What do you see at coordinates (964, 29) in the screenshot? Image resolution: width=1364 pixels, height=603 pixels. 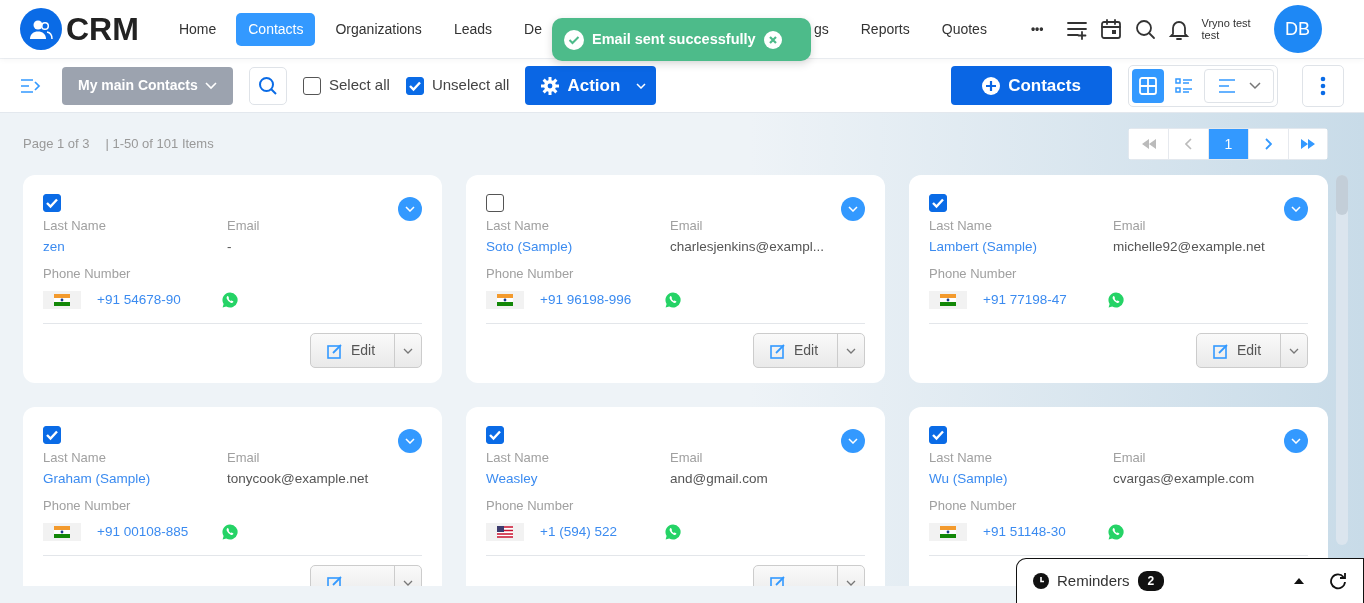 I see `nav-tab: Quotes` at bounding box center [964, 29].